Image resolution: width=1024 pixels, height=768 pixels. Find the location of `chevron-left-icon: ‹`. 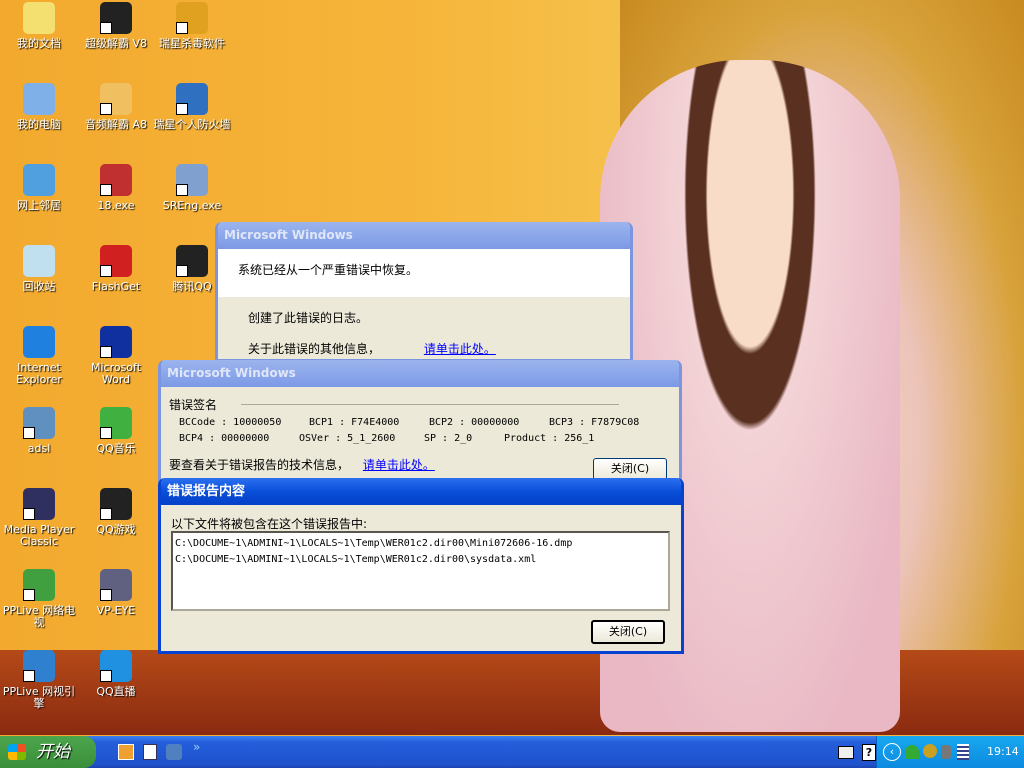

chevron-left-icon: ‹ is located at coordinates (892, 752).